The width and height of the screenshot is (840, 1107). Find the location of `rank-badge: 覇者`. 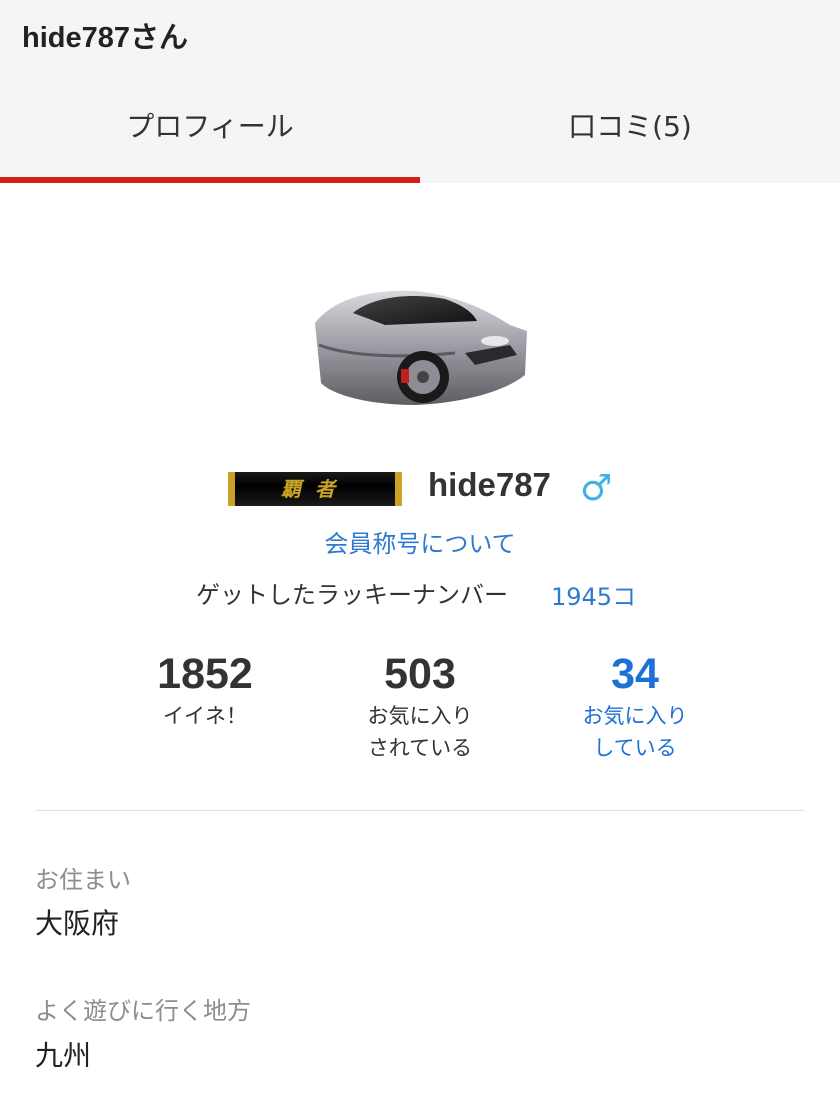

rank-badge: 覇者 is located at coordinates (315, 489).